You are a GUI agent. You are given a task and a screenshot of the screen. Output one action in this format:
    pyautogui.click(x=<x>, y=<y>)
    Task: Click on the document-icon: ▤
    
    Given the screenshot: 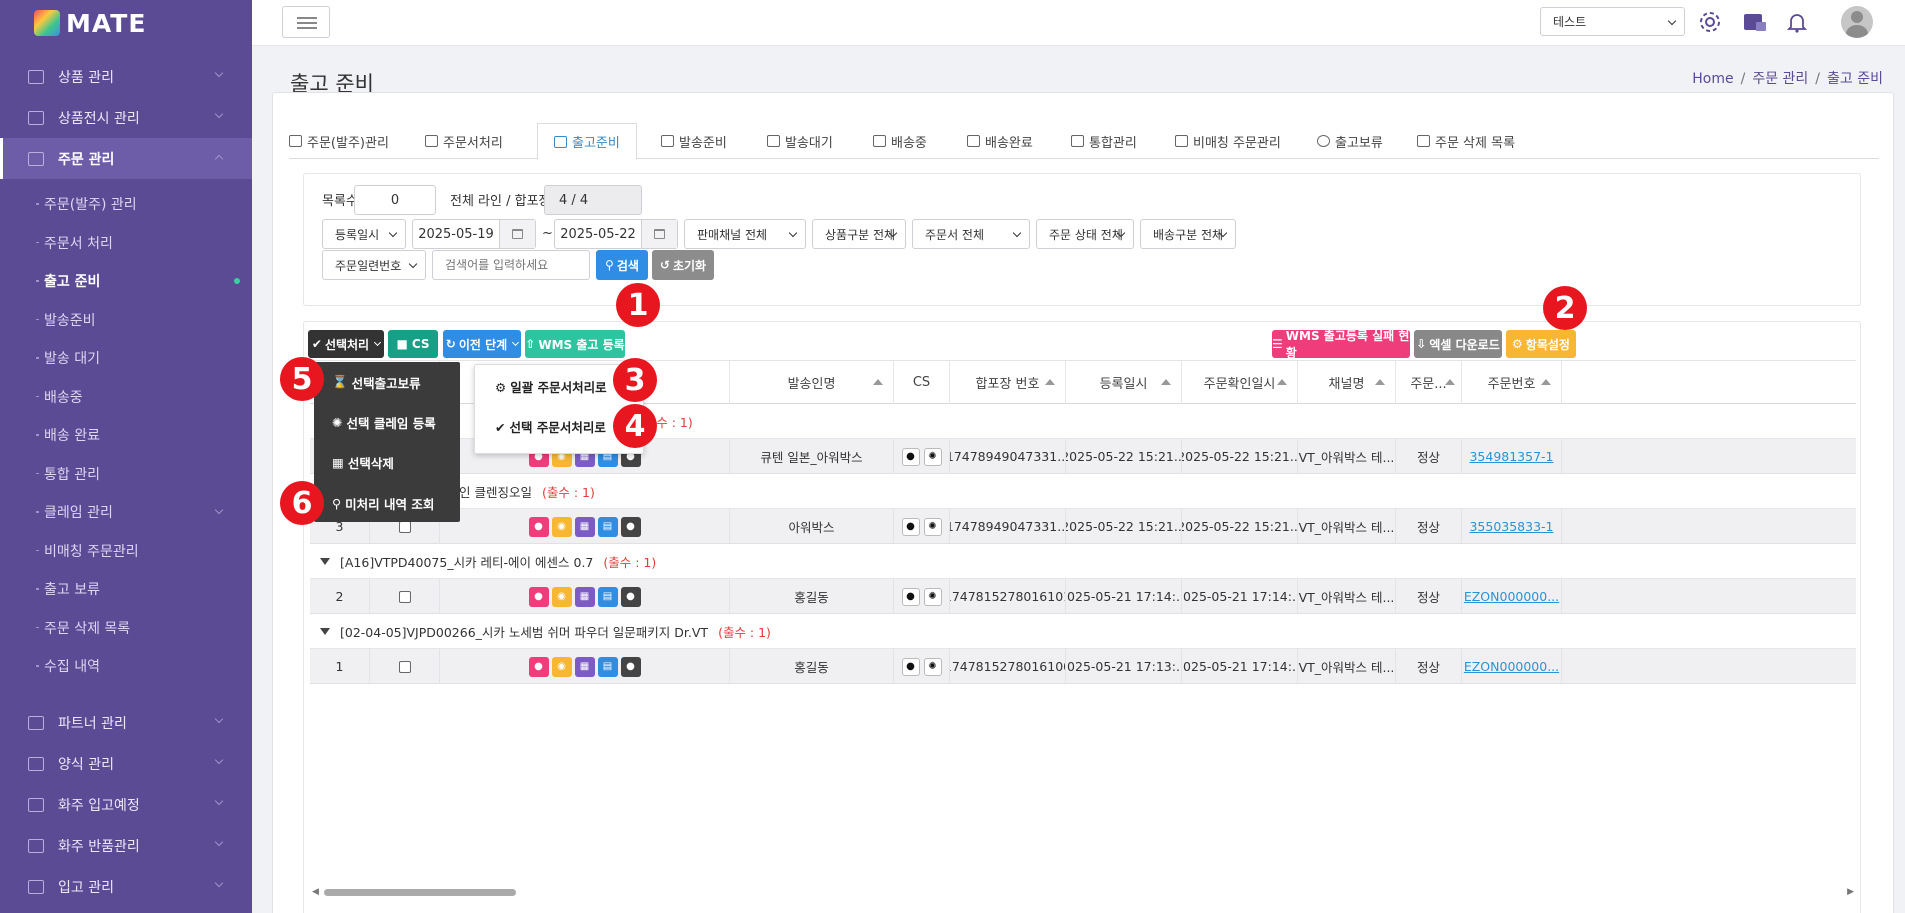 What is the action you would take?
    pyautogui.click(x=607, y=526)
    